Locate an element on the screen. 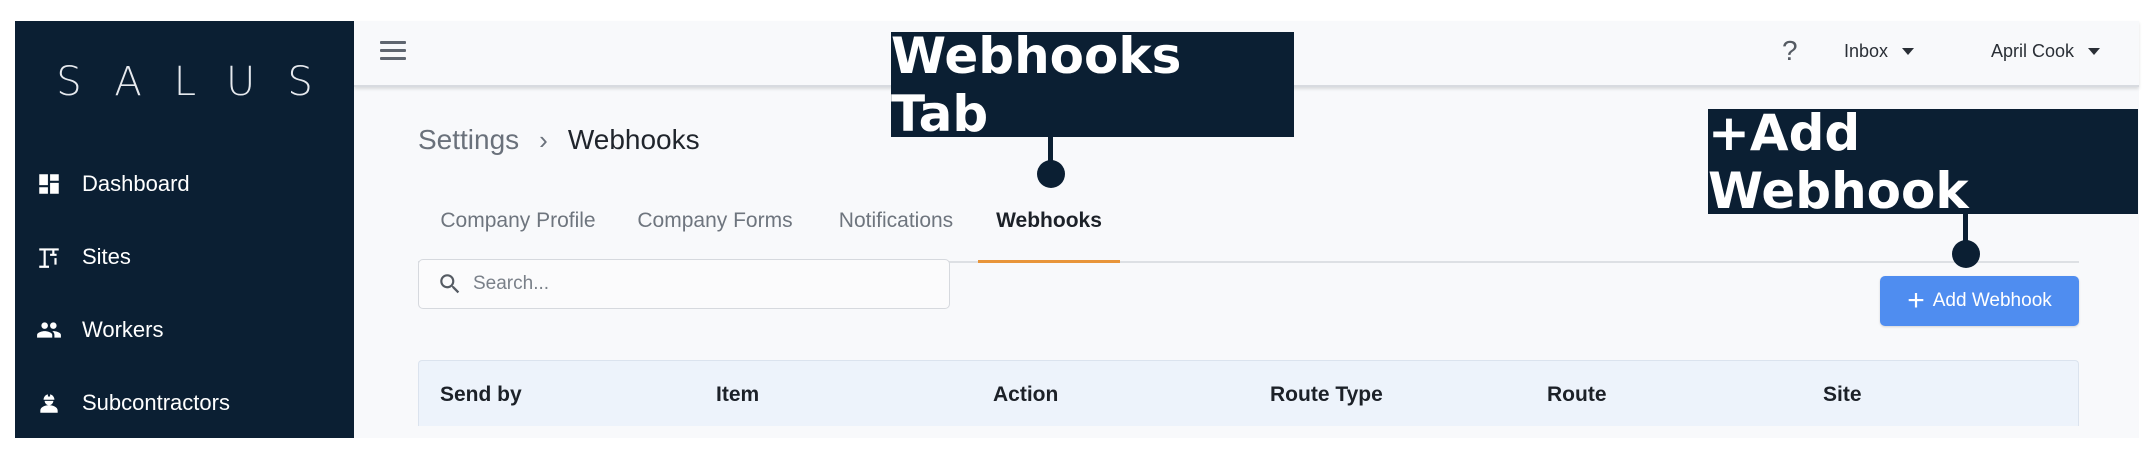 The height and width of the screenshot is (464, 2154). callout-webhooks-tab: Webhooks Tab is located at coordinates (1092, 85).